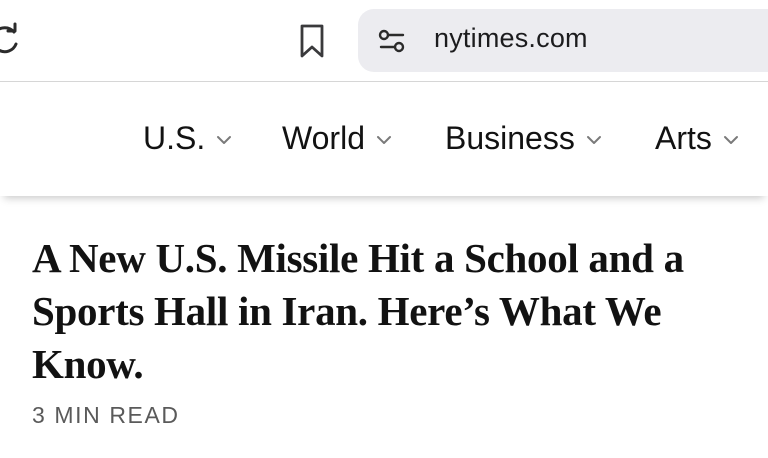  Describe the element at coordinates (106, 415) in the screenshot. I see `read-time-label: 3 MIN READ` at that location.